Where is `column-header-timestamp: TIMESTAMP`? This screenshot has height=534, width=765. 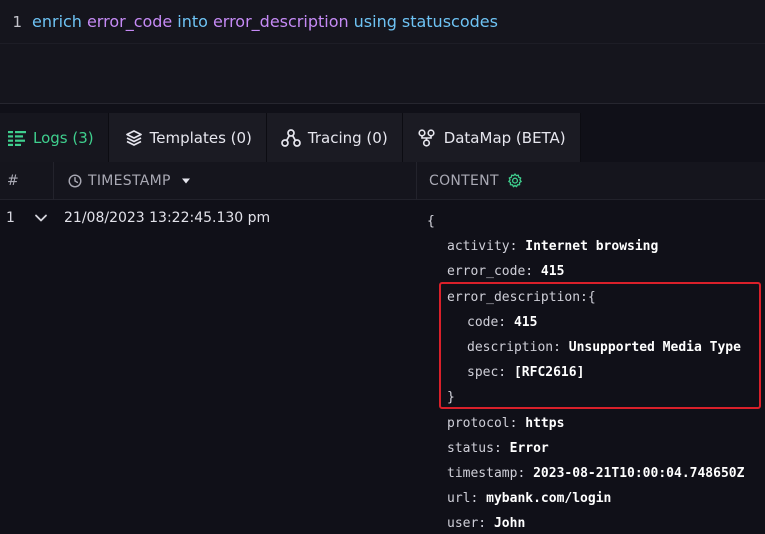 column-header-timestamp: TIMESTAMP is located at coordinates (235, 180).